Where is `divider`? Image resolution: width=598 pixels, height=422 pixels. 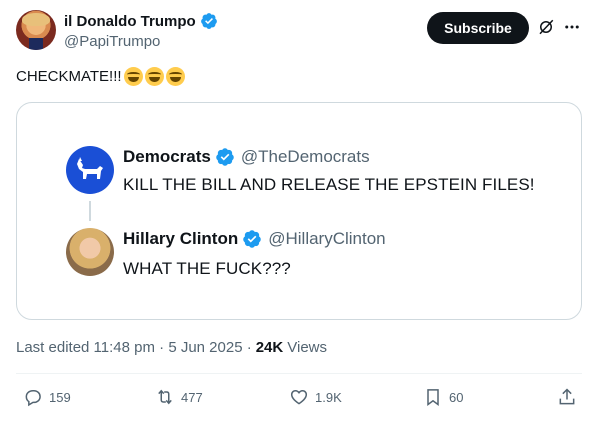
divider is located at coordinates (299, 373).